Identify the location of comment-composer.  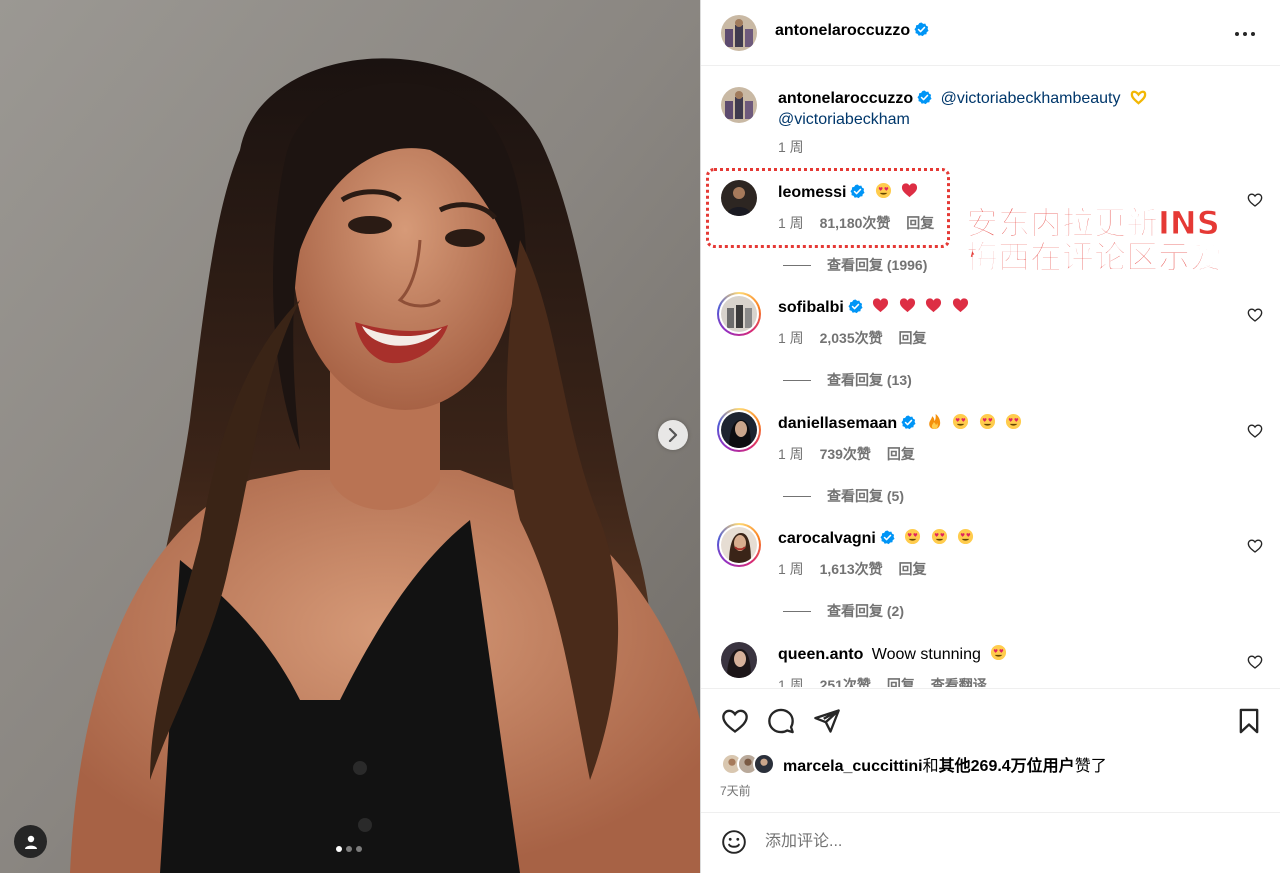
(990, 842).